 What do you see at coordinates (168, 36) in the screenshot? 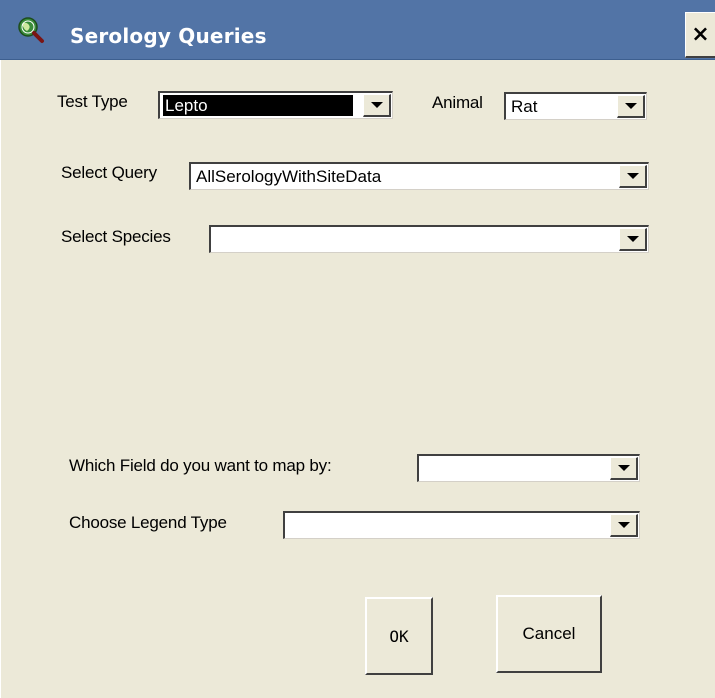
I see `window-title: Serology Queries` at bounding box center [168, 36].